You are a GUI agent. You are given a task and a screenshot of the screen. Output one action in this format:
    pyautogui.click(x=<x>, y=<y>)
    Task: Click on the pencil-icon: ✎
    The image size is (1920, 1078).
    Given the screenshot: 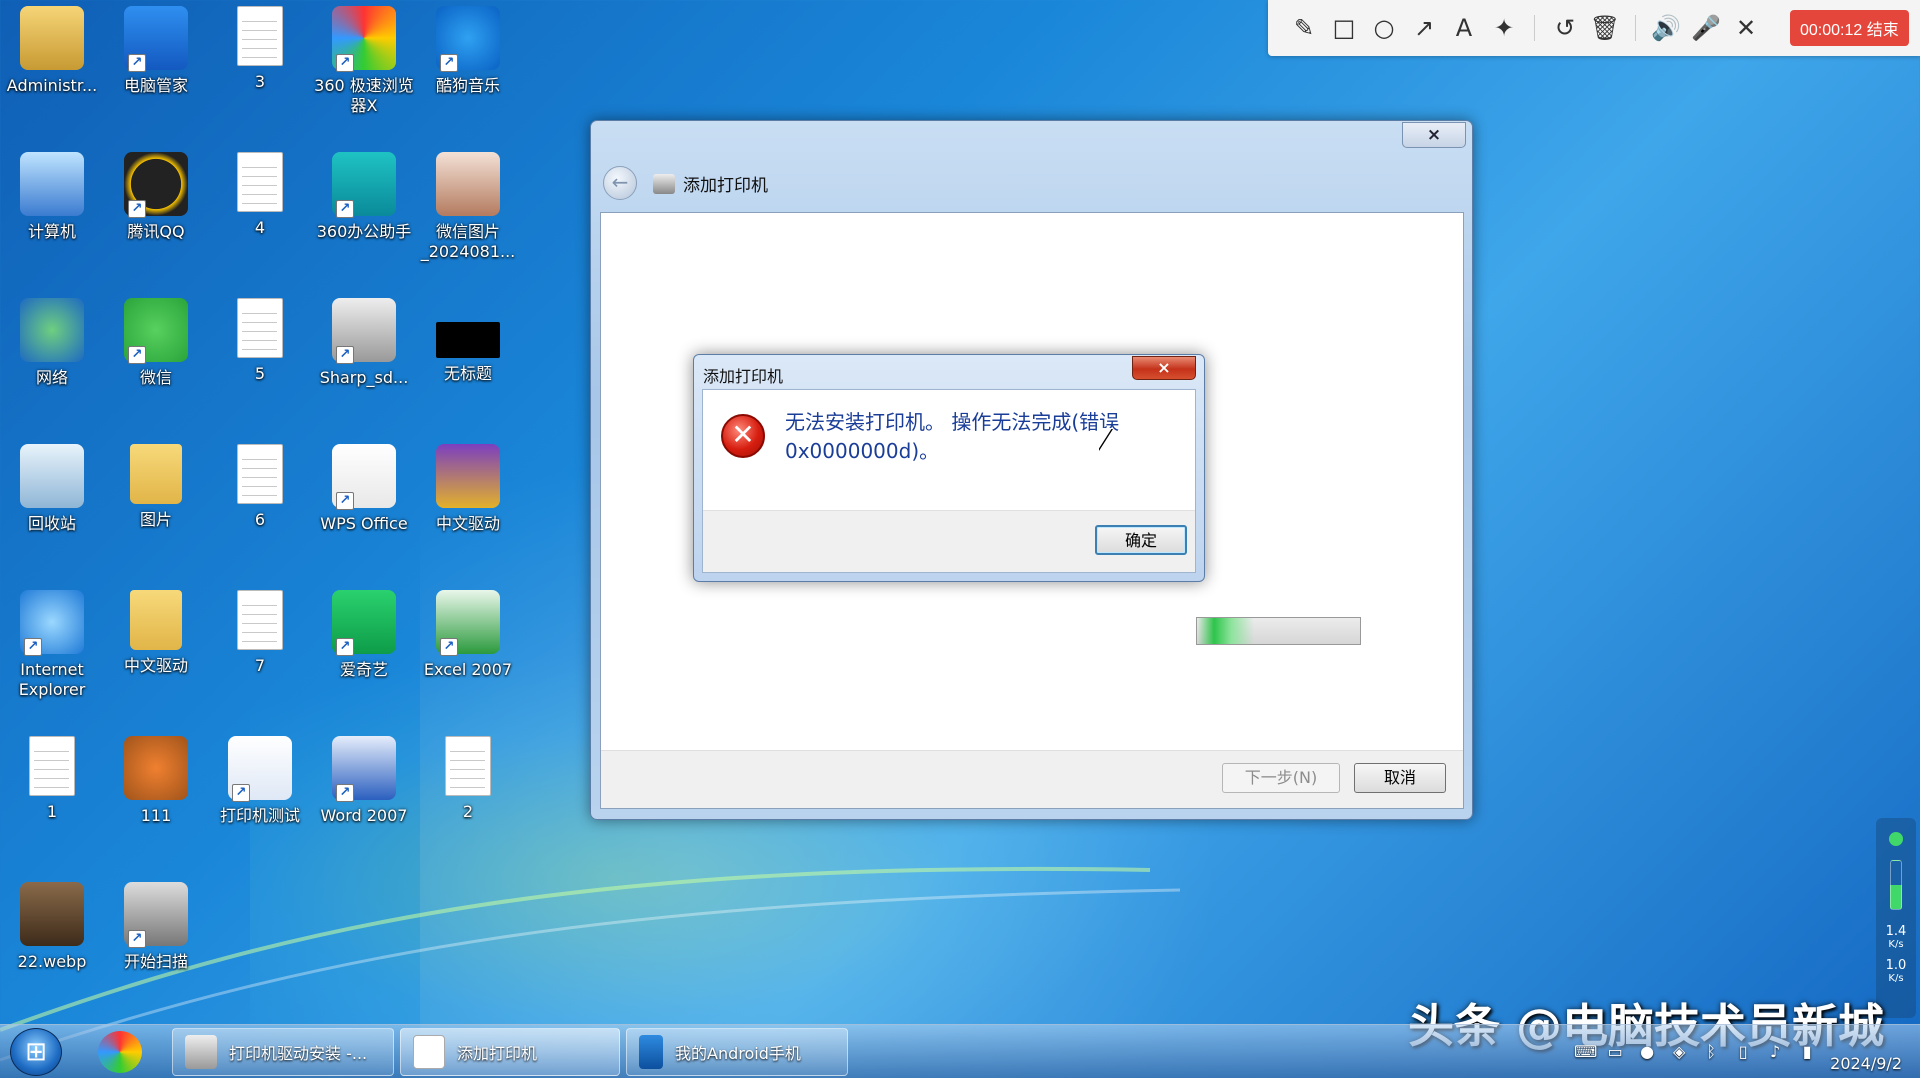 What is the action you would take?
    pyautogui.click(x=1304, y=28)
    